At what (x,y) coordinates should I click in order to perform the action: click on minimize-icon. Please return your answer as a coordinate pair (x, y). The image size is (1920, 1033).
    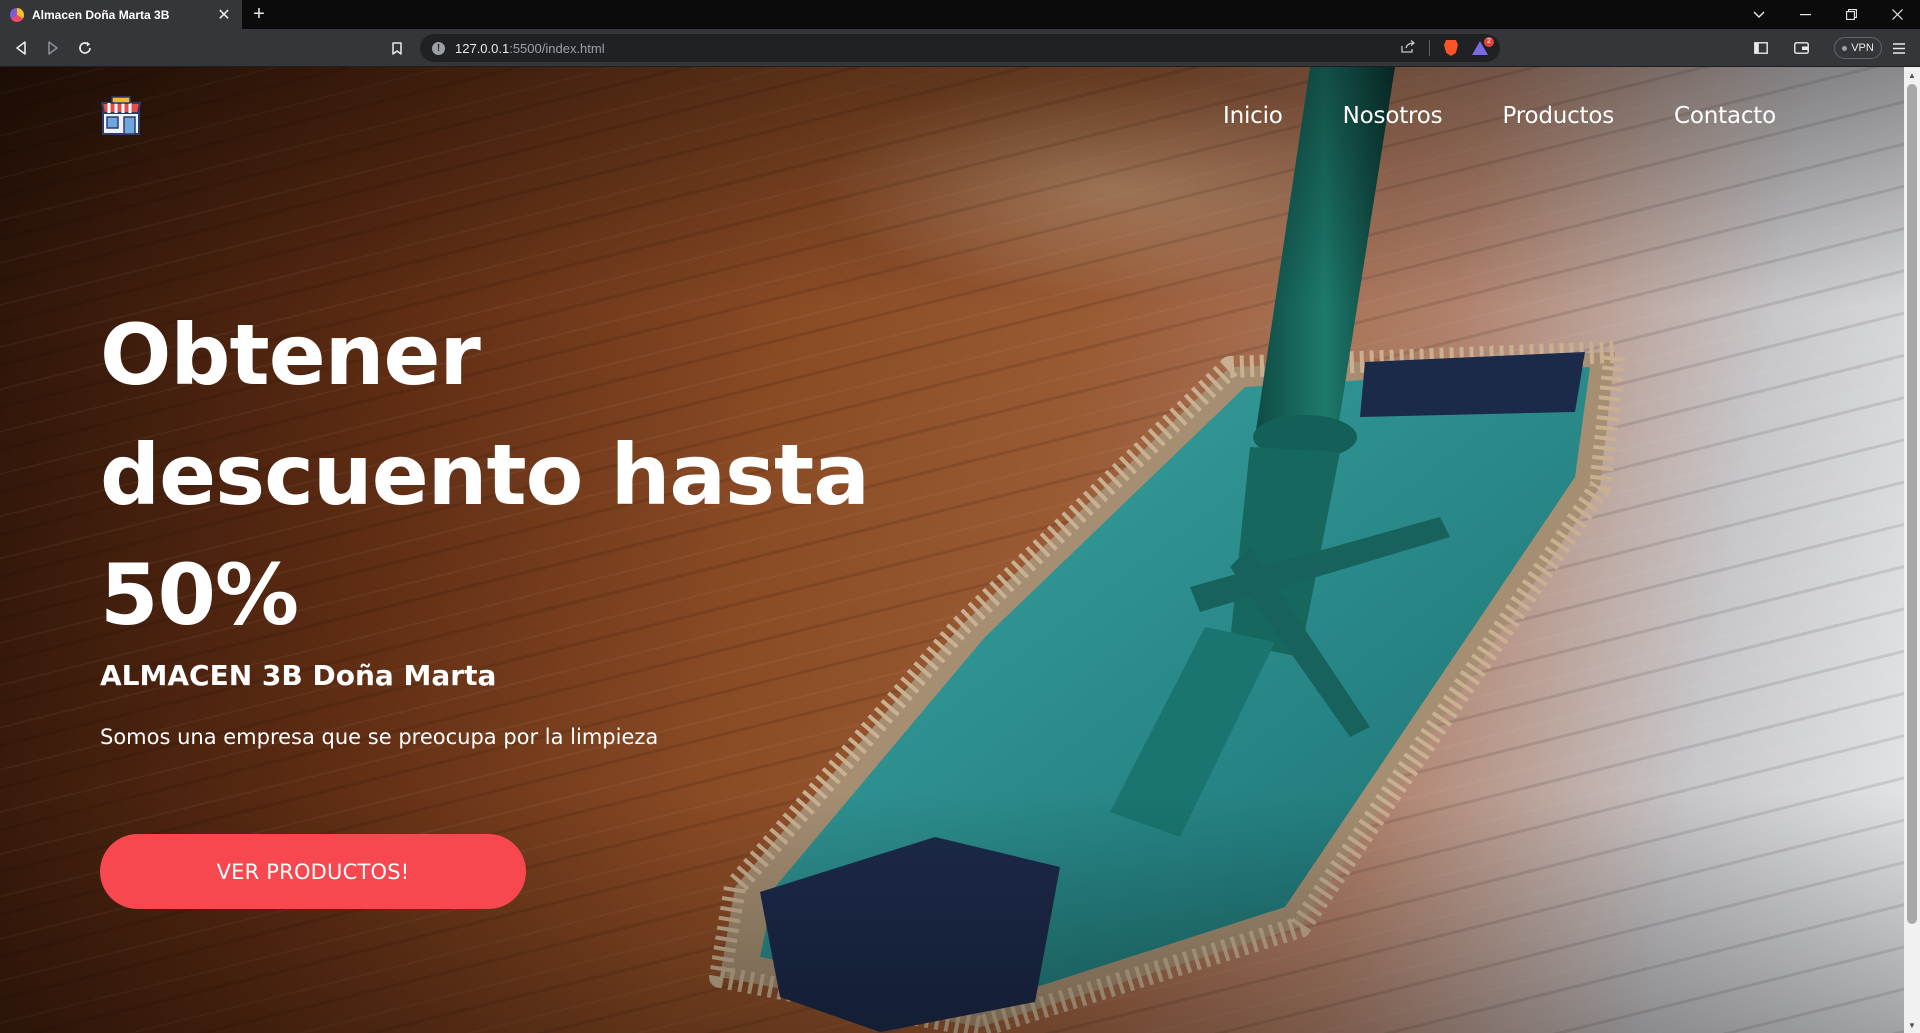
    Looking at the image, I should click on (1805, 14).